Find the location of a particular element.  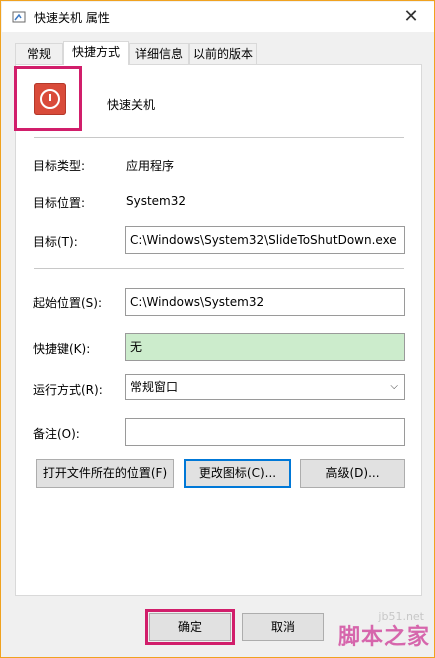

run-select-value: 常规窗口 is located at coordinates (154, 387).